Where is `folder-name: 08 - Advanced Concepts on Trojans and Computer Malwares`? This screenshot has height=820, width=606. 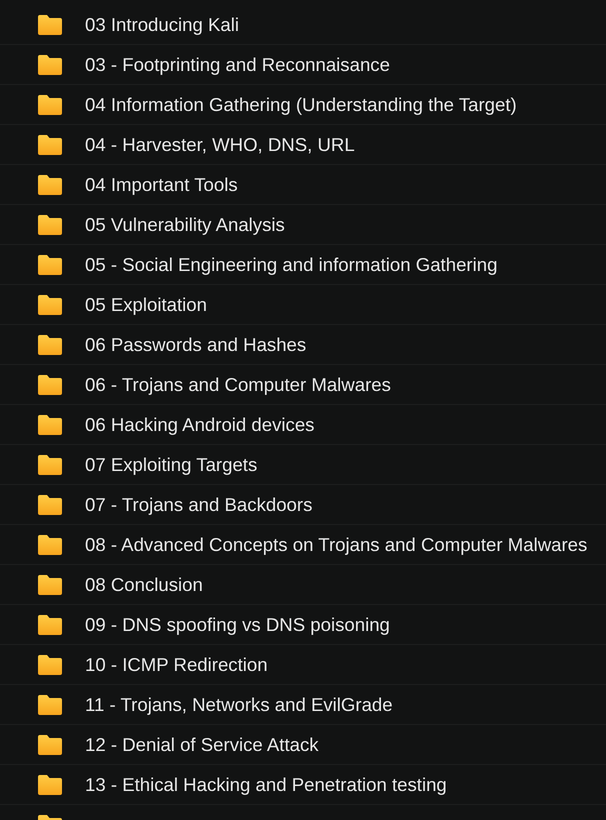 folder-name: 08 - Advanced Concepts on Trojans and Computer Malwares is located at coordinates (336, 545).